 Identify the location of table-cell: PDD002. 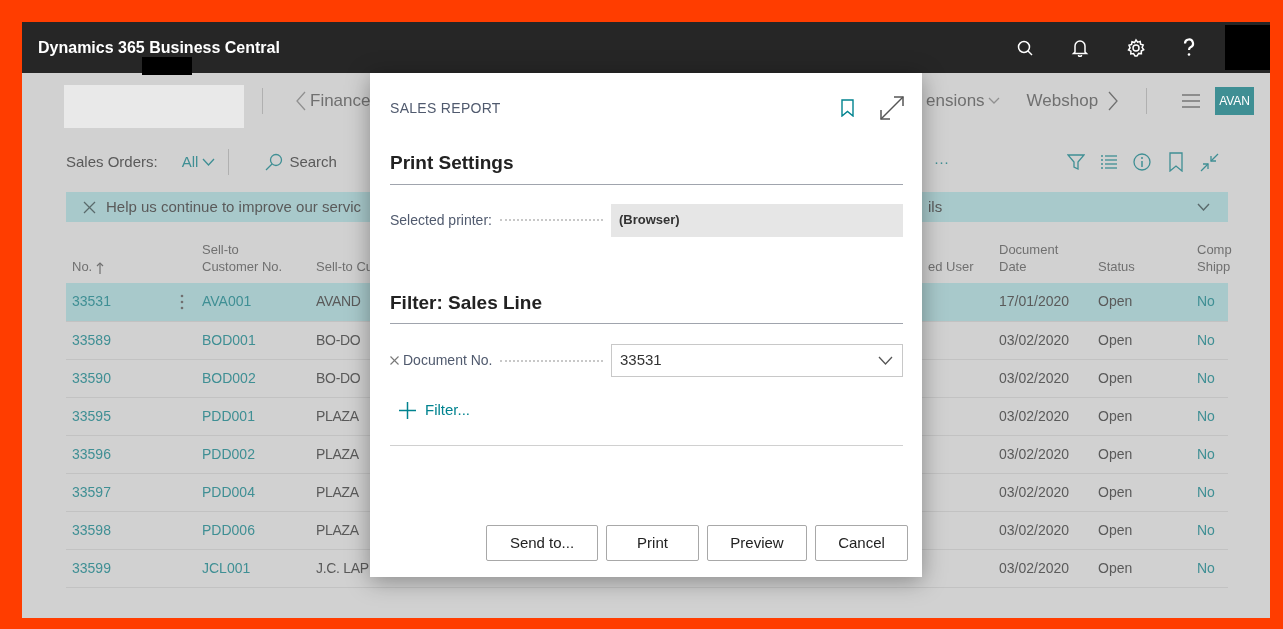
(228, 453).